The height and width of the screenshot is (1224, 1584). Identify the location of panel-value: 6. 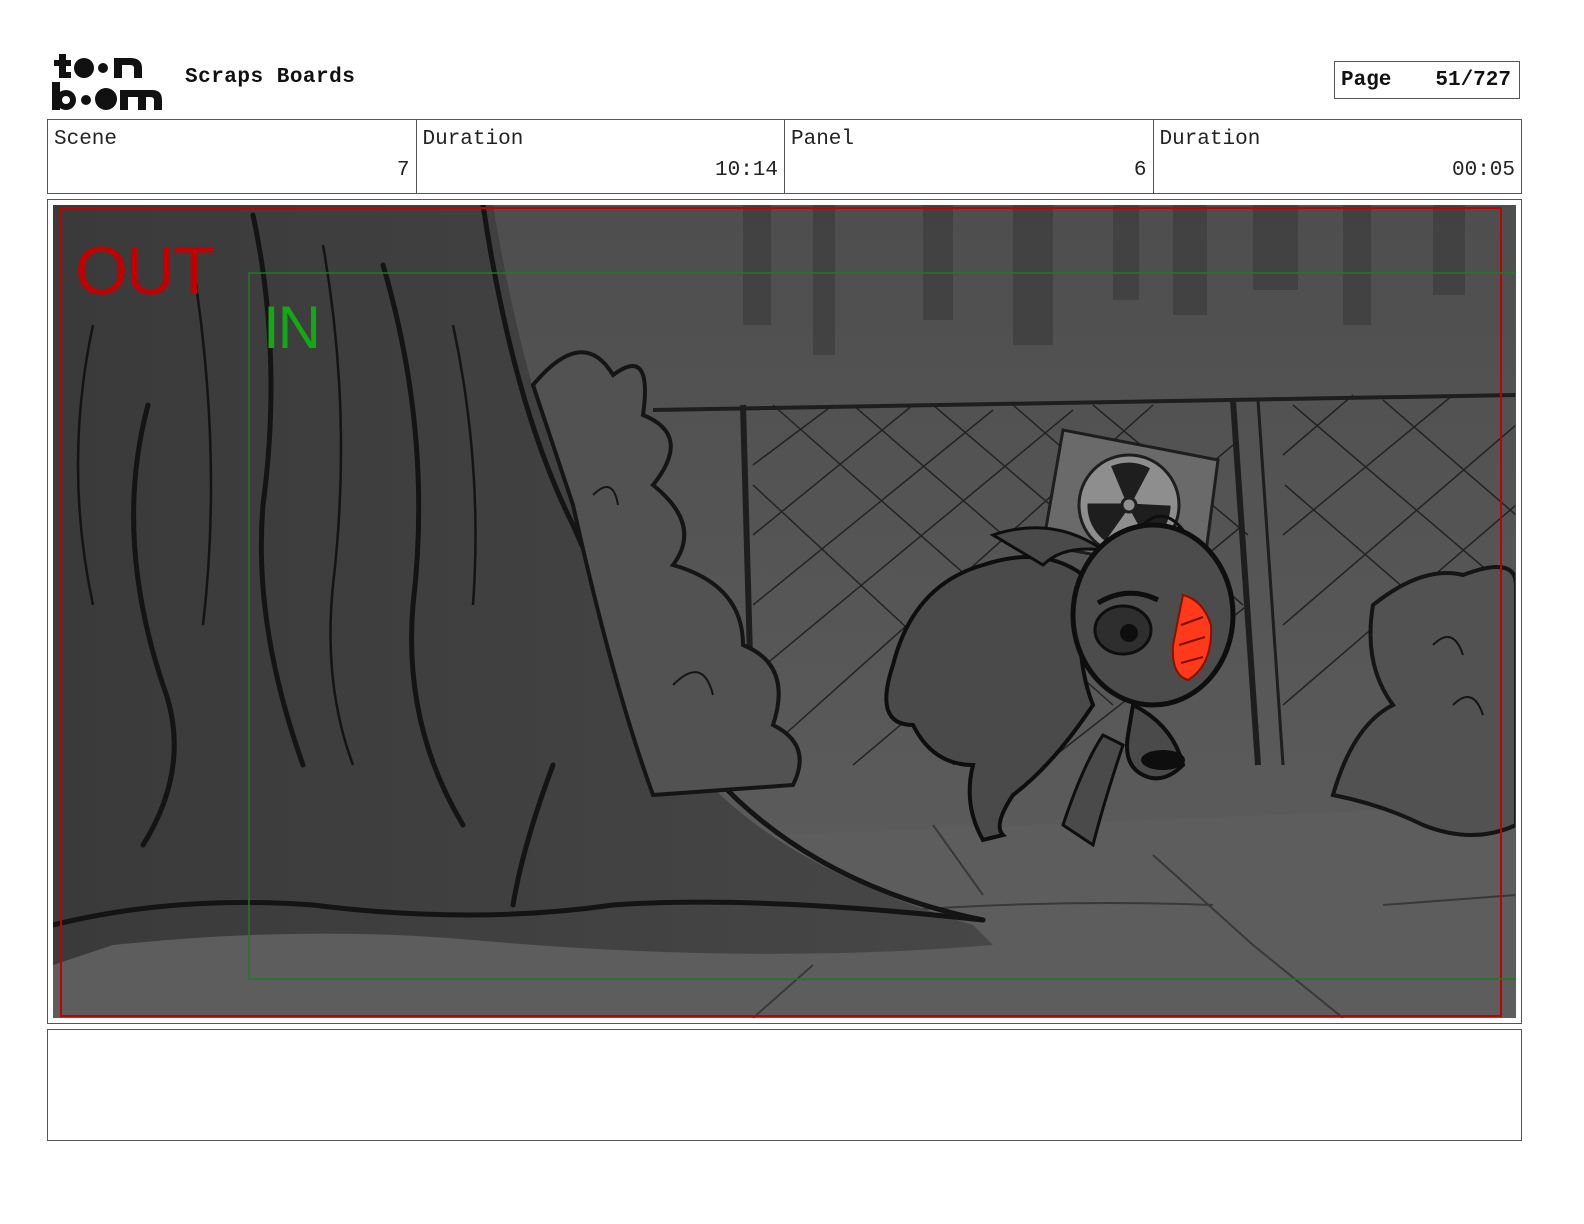
(1140, 170).